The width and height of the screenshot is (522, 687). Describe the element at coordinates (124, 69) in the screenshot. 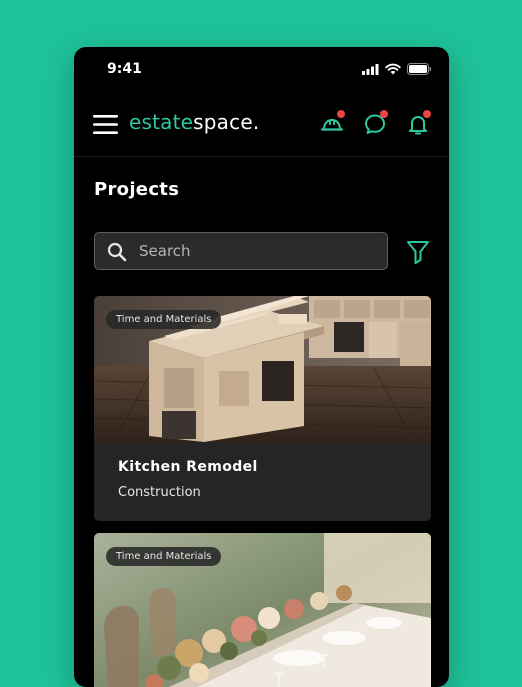

I see `status-time: 9:41` at that location.